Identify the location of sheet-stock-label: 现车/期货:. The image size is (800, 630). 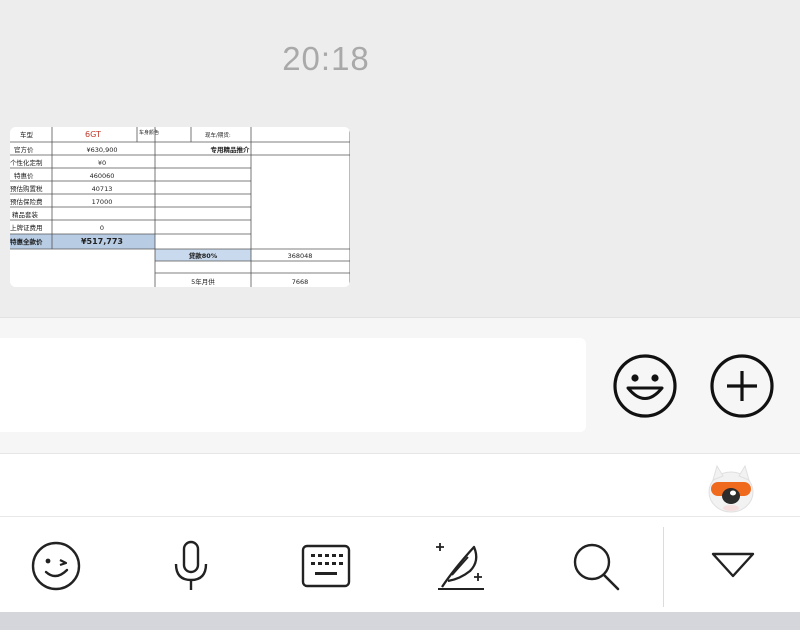
(218, 135).